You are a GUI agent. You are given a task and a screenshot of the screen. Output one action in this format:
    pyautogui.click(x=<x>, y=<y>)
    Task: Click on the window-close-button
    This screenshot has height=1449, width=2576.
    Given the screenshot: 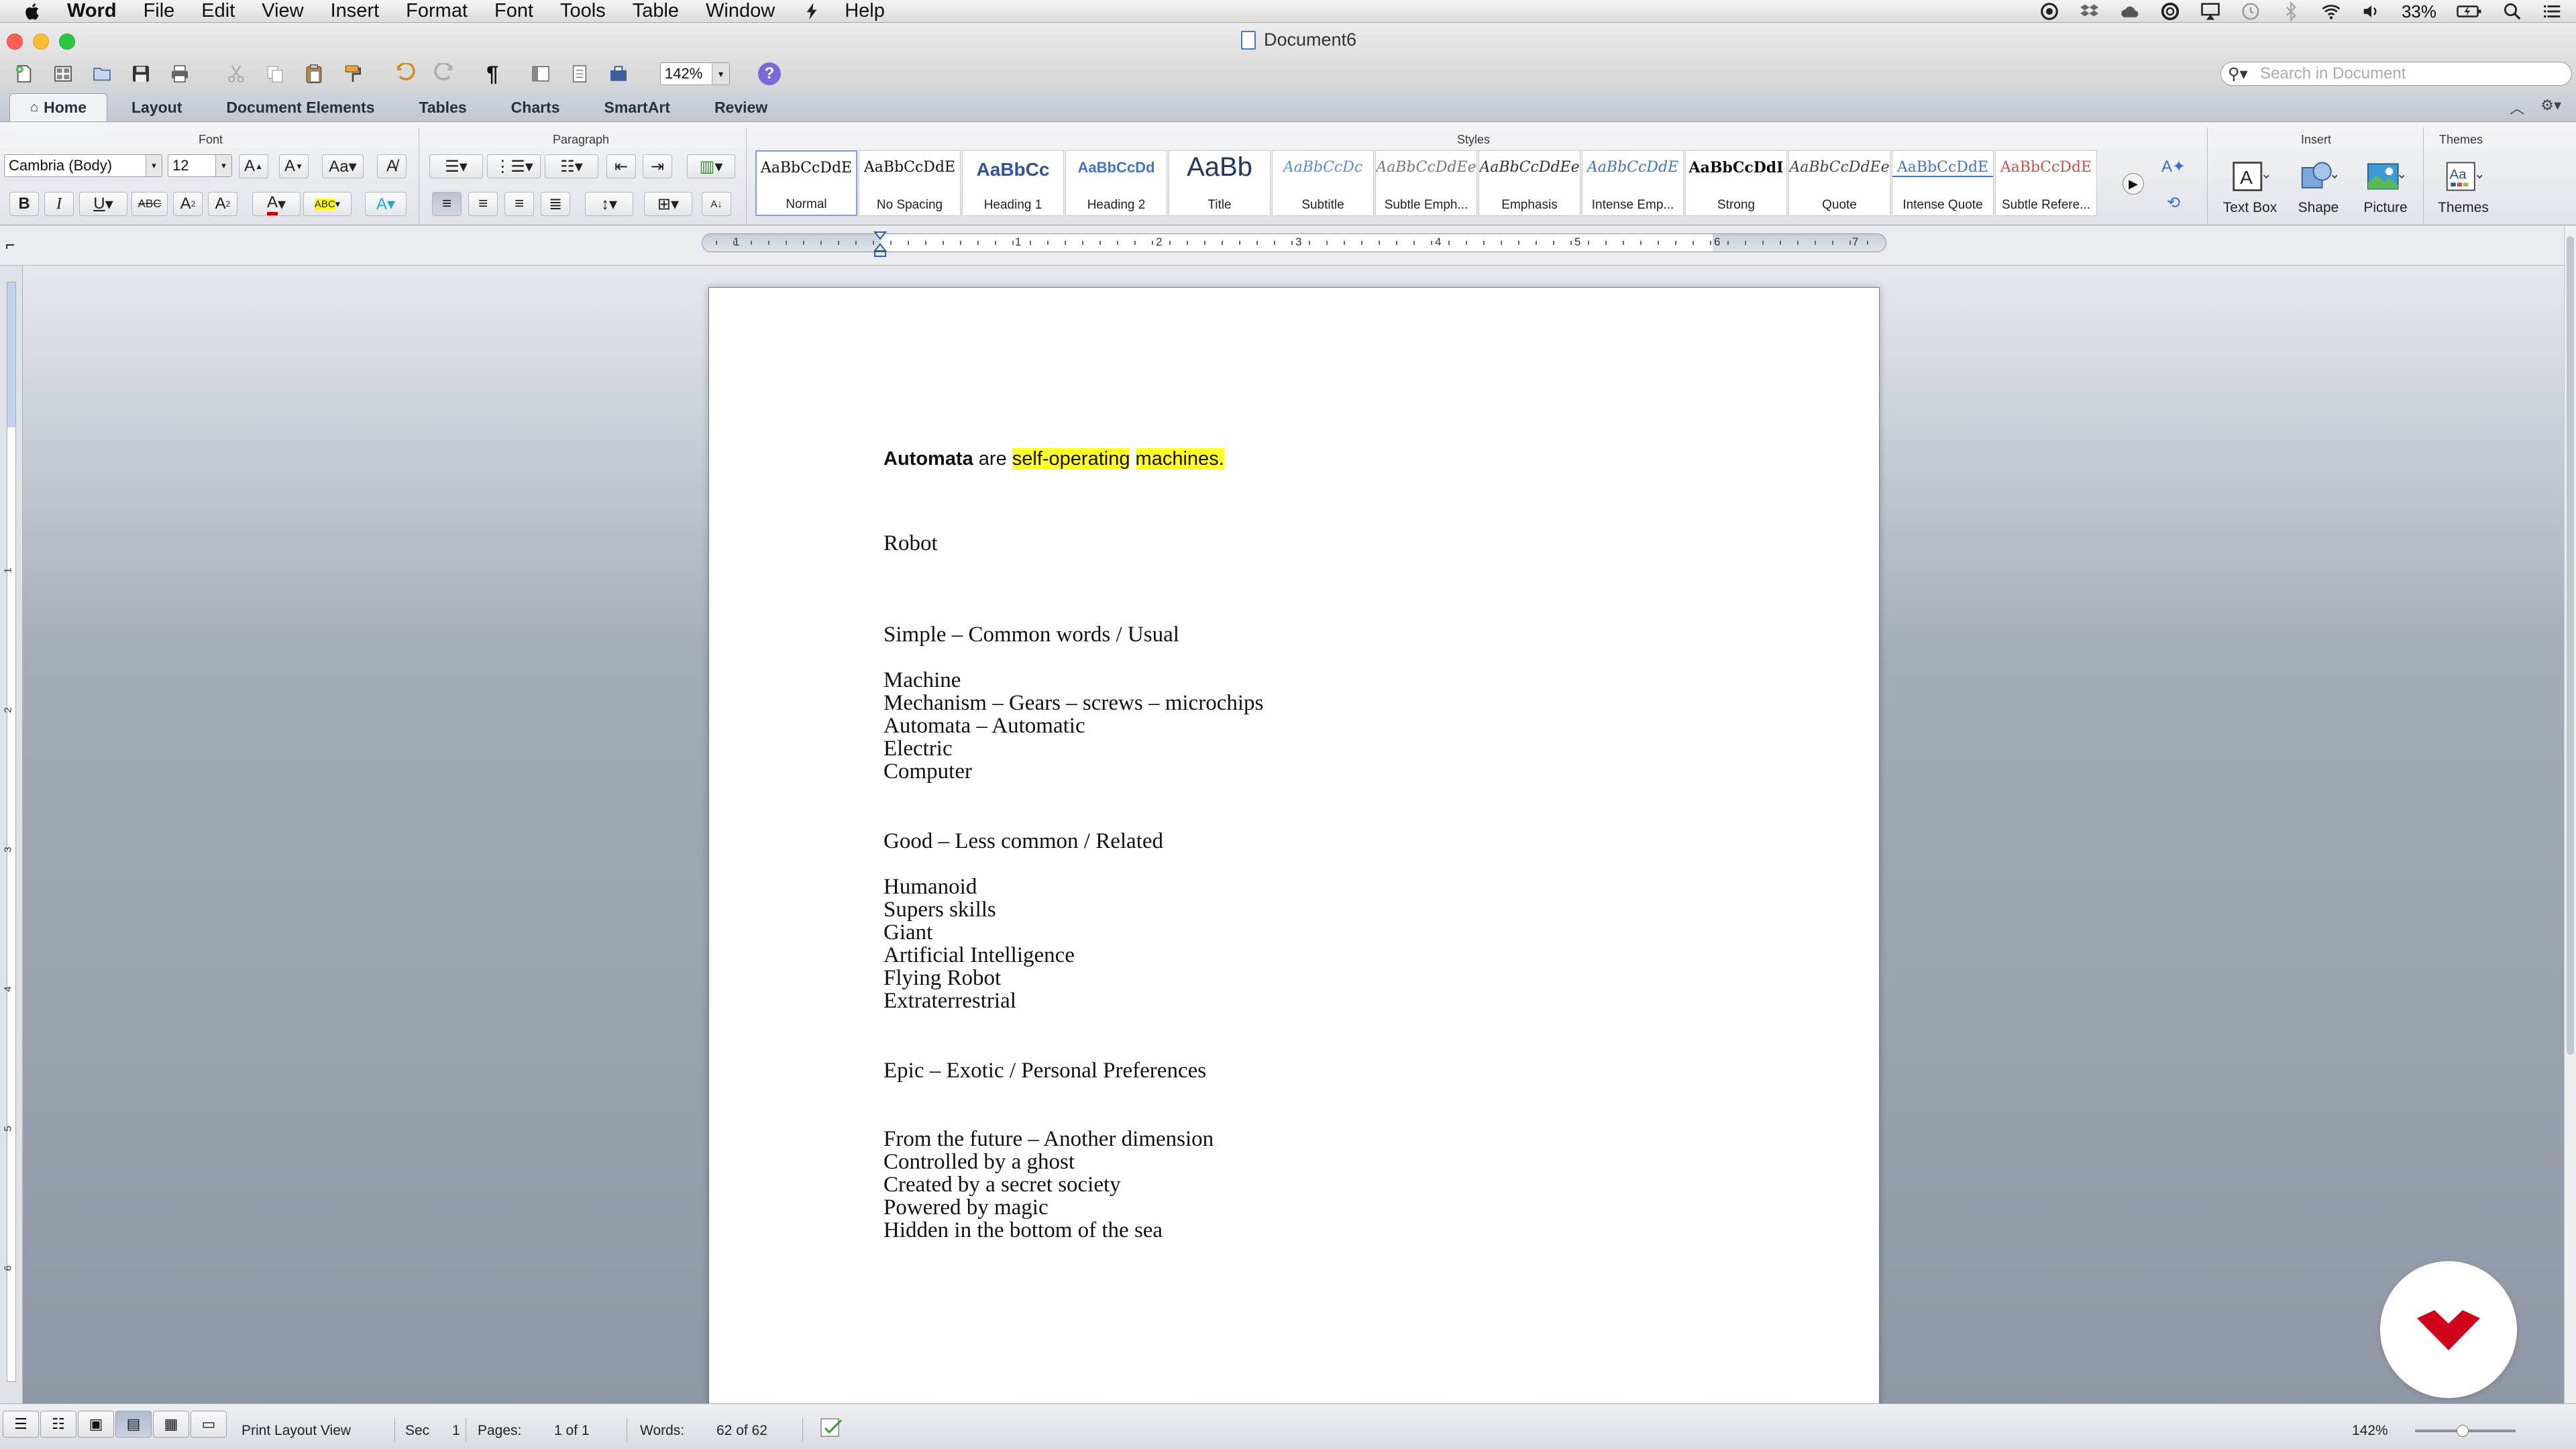 What is the action you would take?
    pyautogui.click(x=15, y=42)
    